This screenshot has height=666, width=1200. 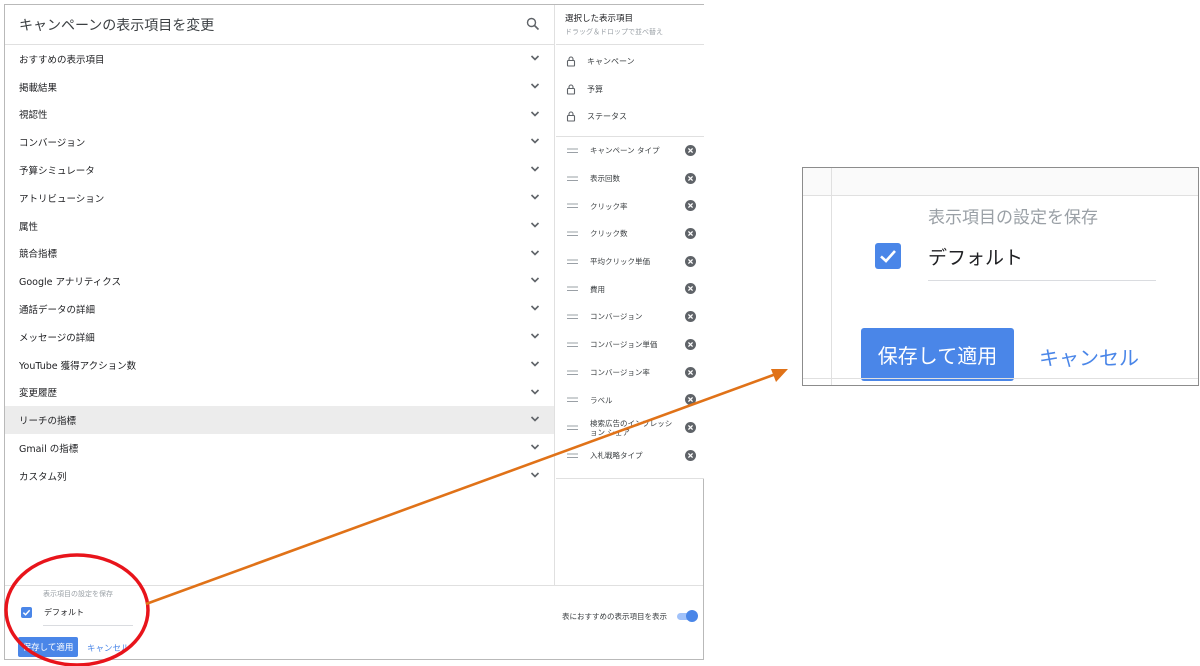 I want to click on selected-column-item: 入札戦略タイプ, so click(x=630, y=456).